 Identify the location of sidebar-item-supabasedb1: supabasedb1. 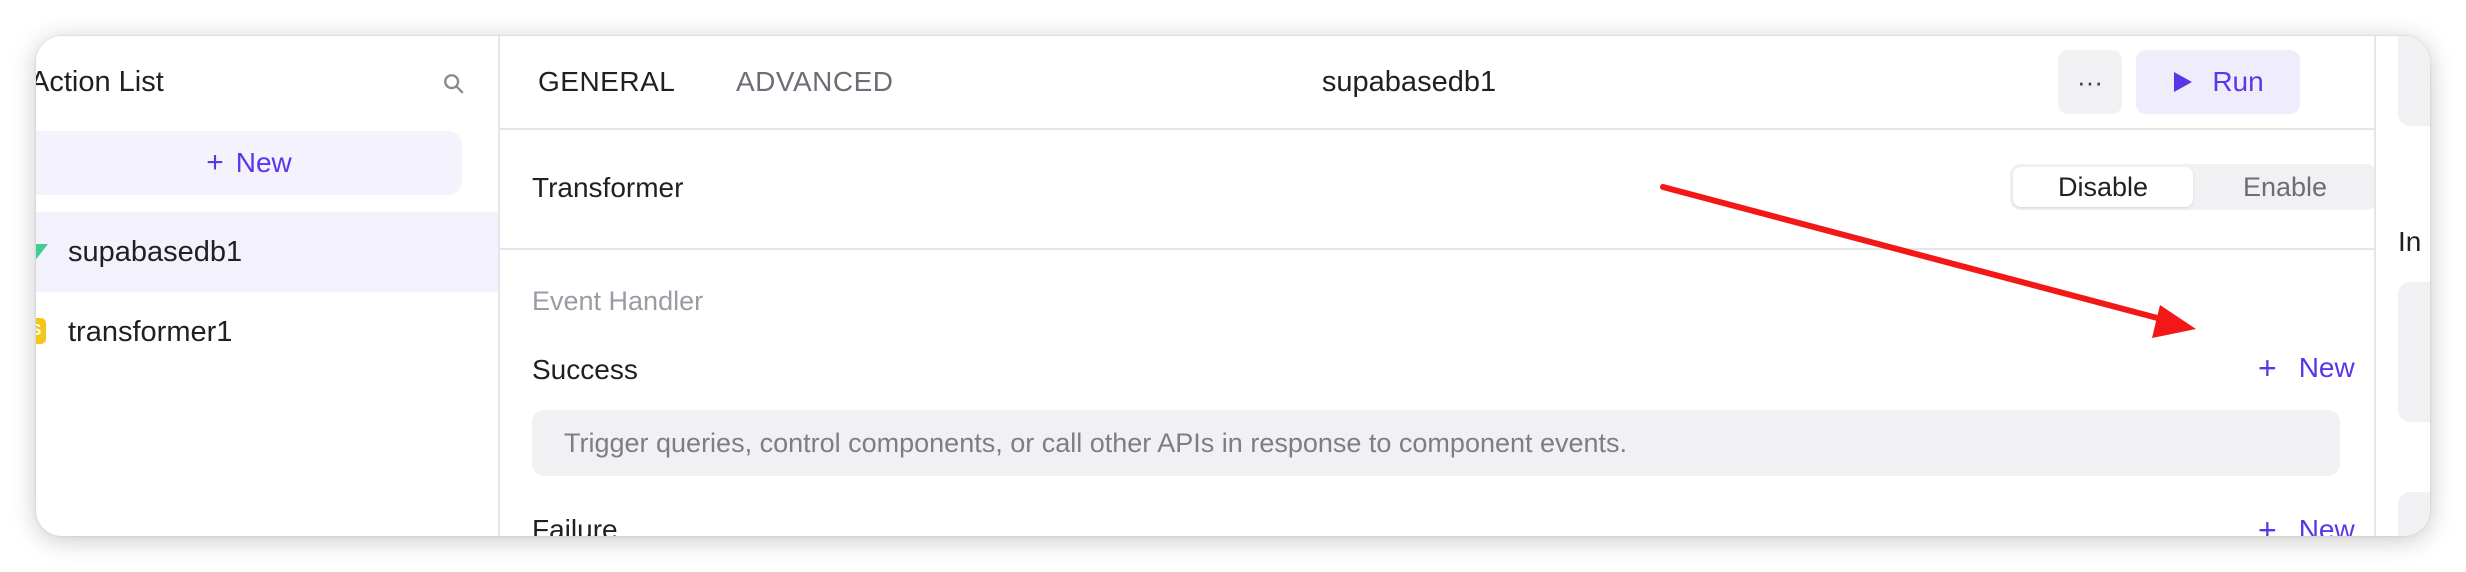
(267, 252).